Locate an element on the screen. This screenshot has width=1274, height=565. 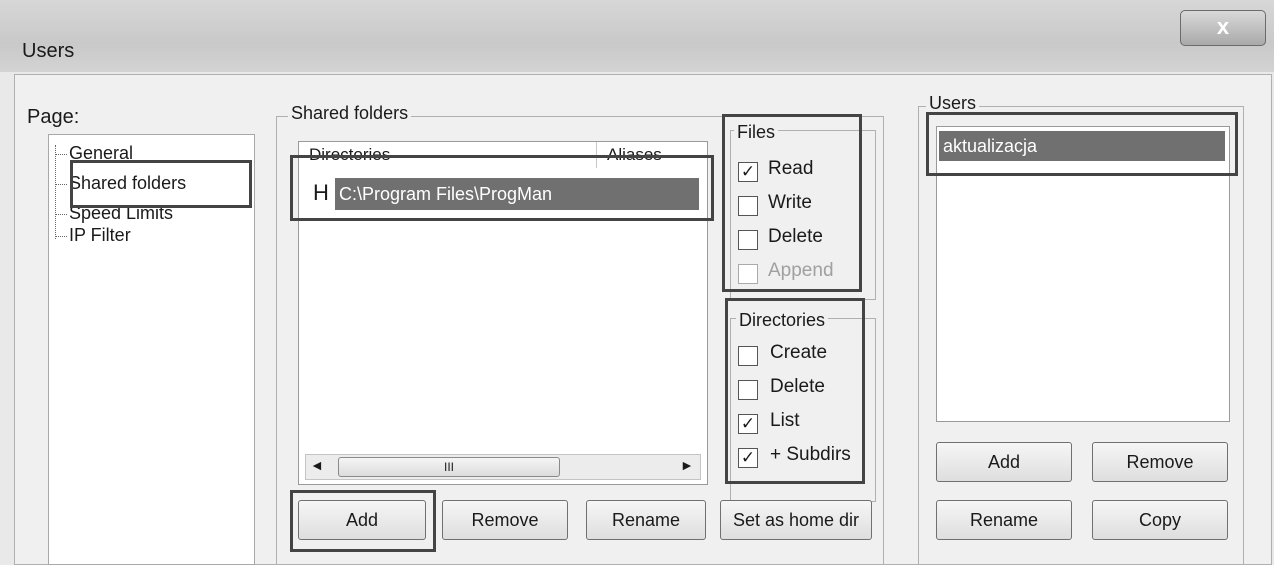
shared-folders-title: Shared folders is located at coordinates (350, 113).